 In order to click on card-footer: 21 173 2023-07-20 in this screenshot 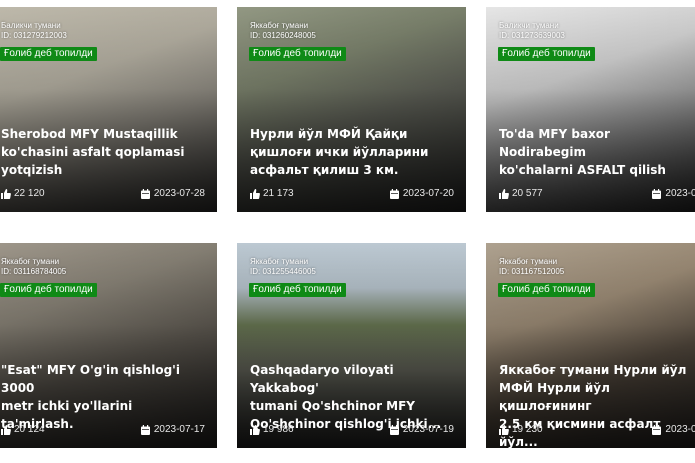, I will do `click(352, 194)`.